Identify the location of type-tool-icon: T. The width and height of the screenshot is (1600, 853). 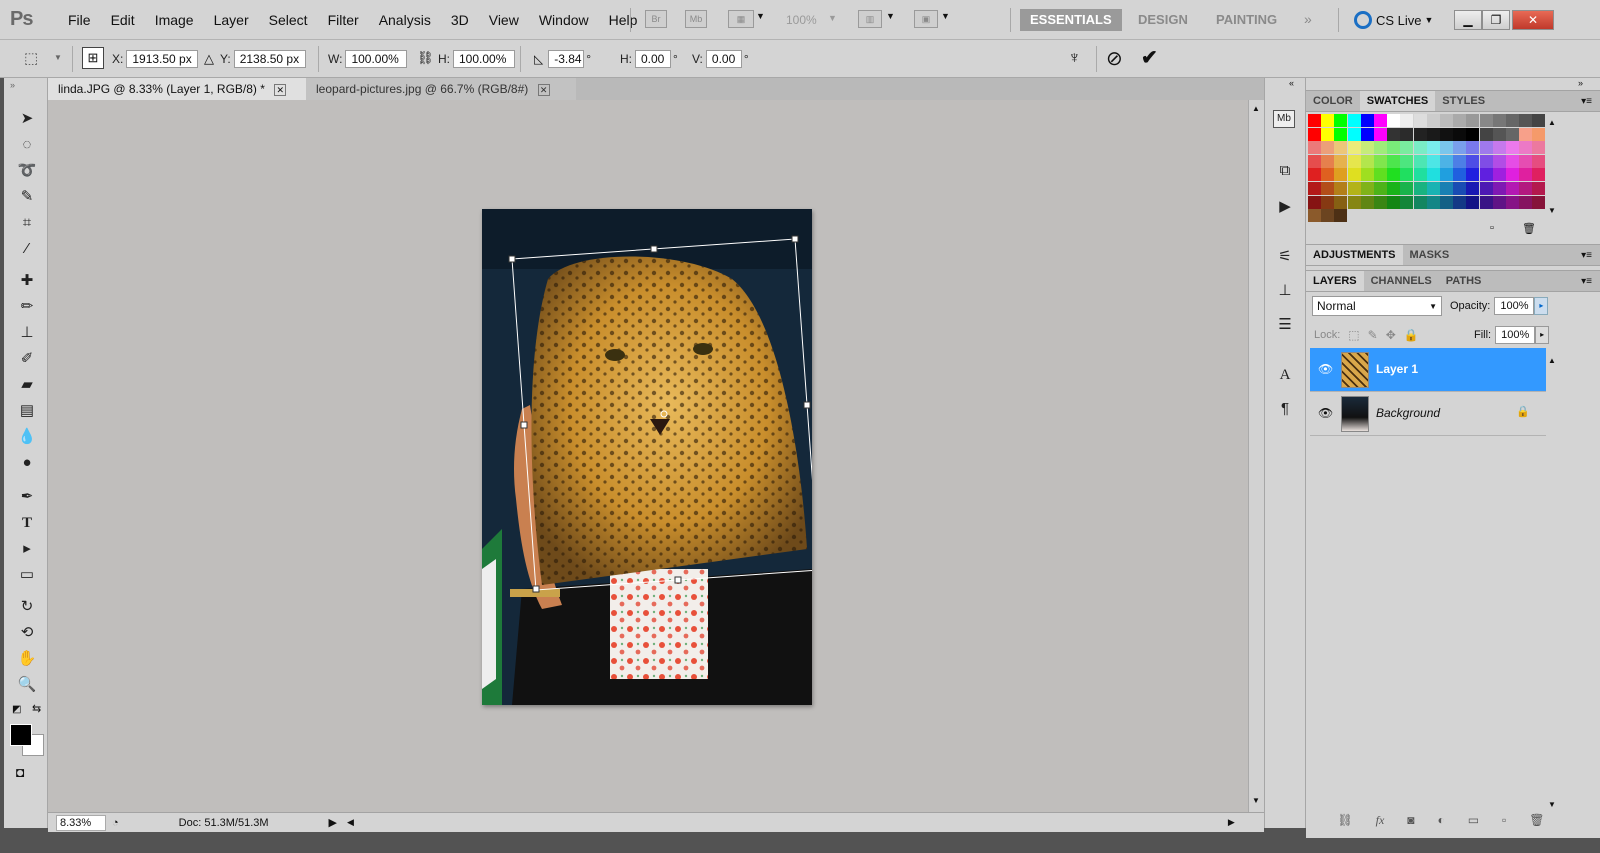
(27, 523).